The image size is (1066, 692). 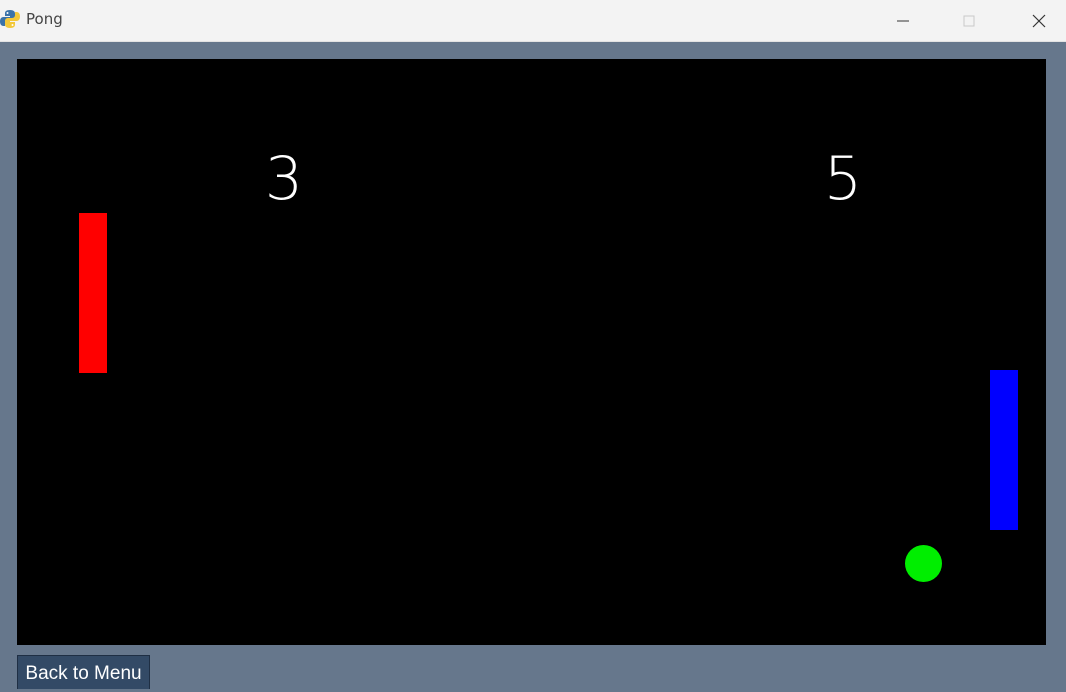 What do you see at coordinates (533, 21) in the screenshot?
I see `title-bar: Pong` at bounding box center [533, 21].